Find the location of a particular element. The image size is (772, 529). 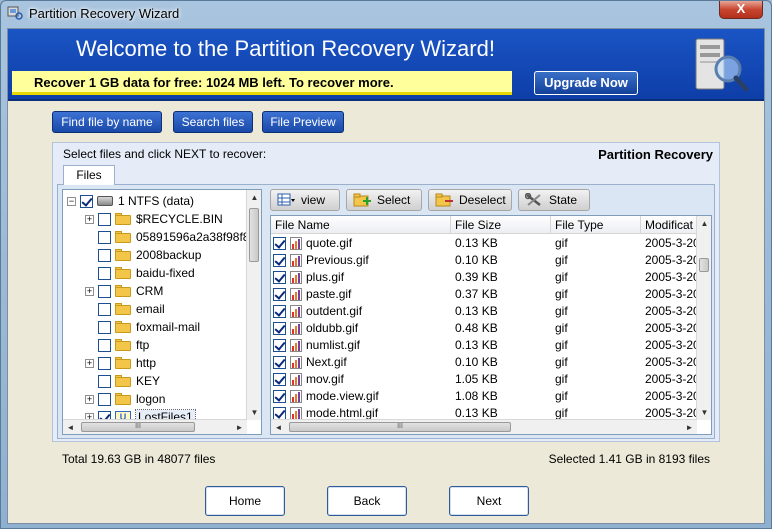

table-row: Next.gif 0.10 KB gif 2005-3-20 is located at coordinates (484, 362).